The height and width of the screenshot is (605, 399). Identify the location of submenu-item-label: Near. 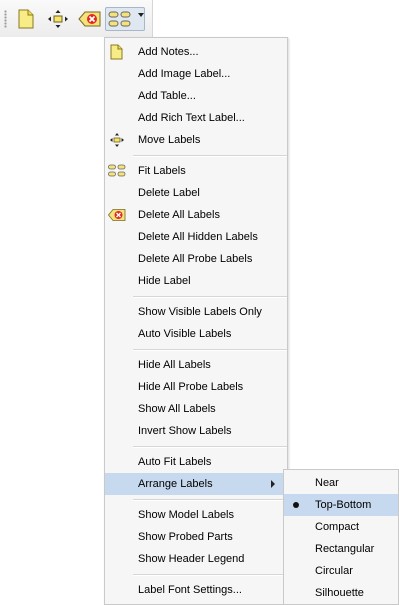
(327, 483).